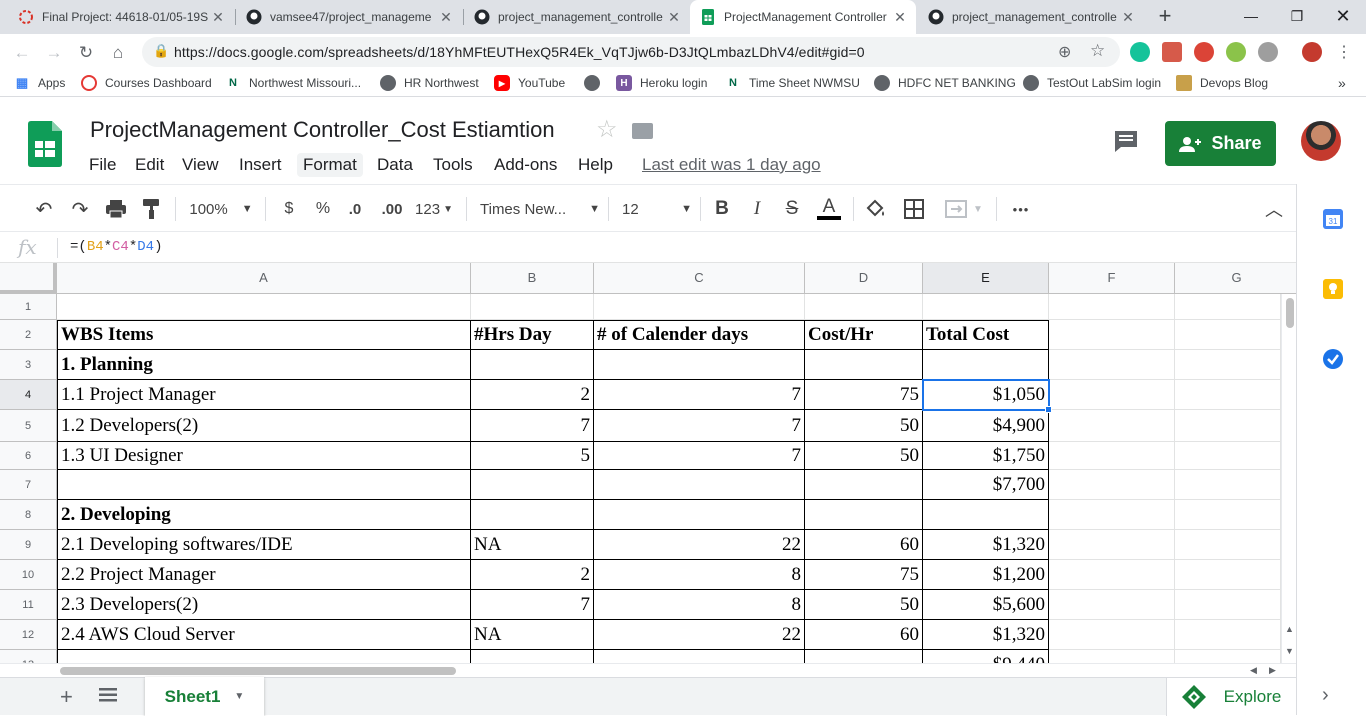 Image resolution: width=1366 pixels, height=716 pixels. Describe the element at coordinates (532, 545) in the screenshot. I see `cell-b9: NA` at that location.